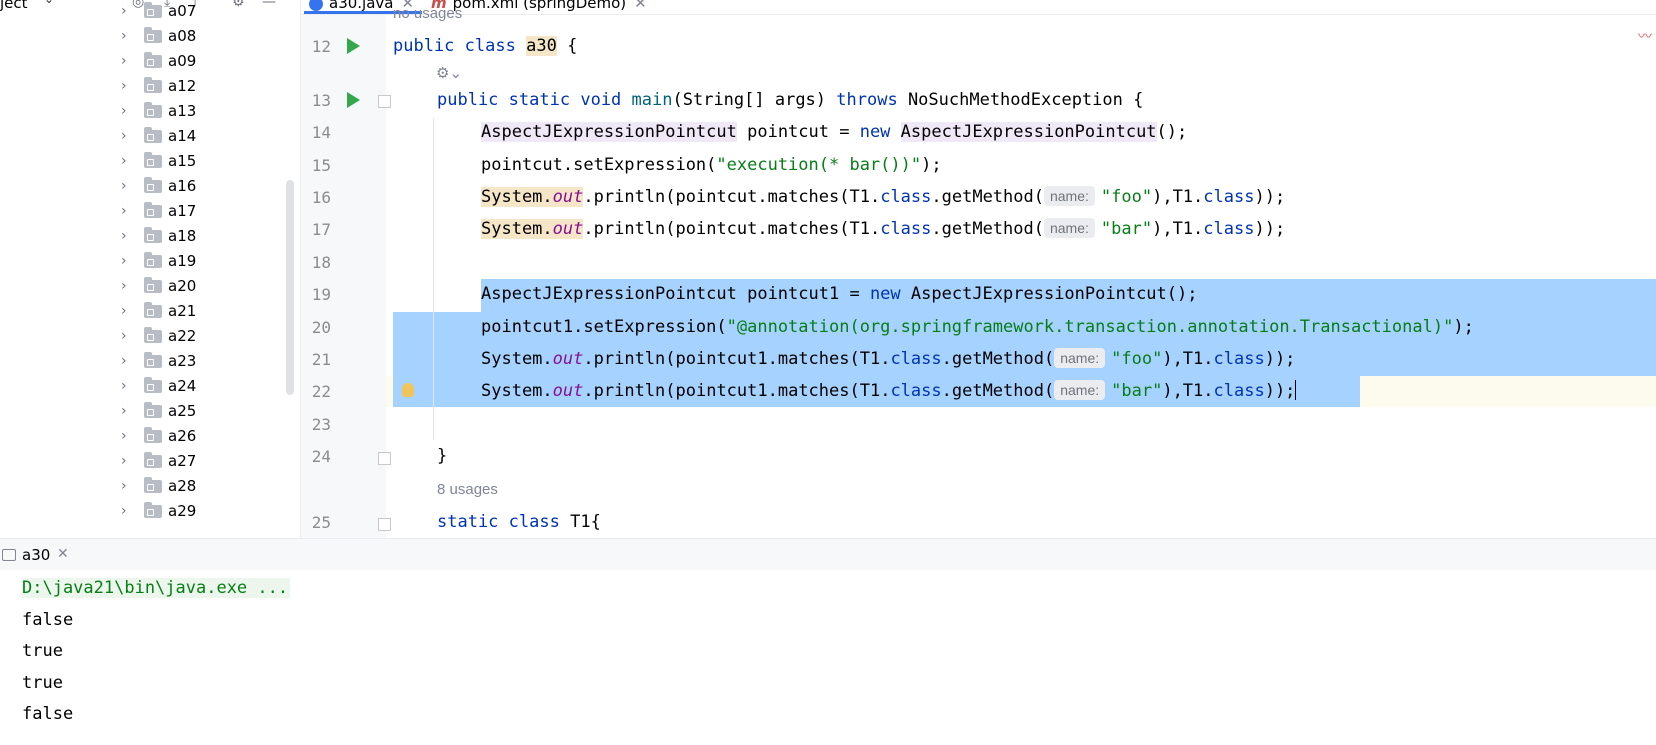 This screenshot has width=1656, height=745. I want to click on tree-item-label: a18, so click(182, 236).